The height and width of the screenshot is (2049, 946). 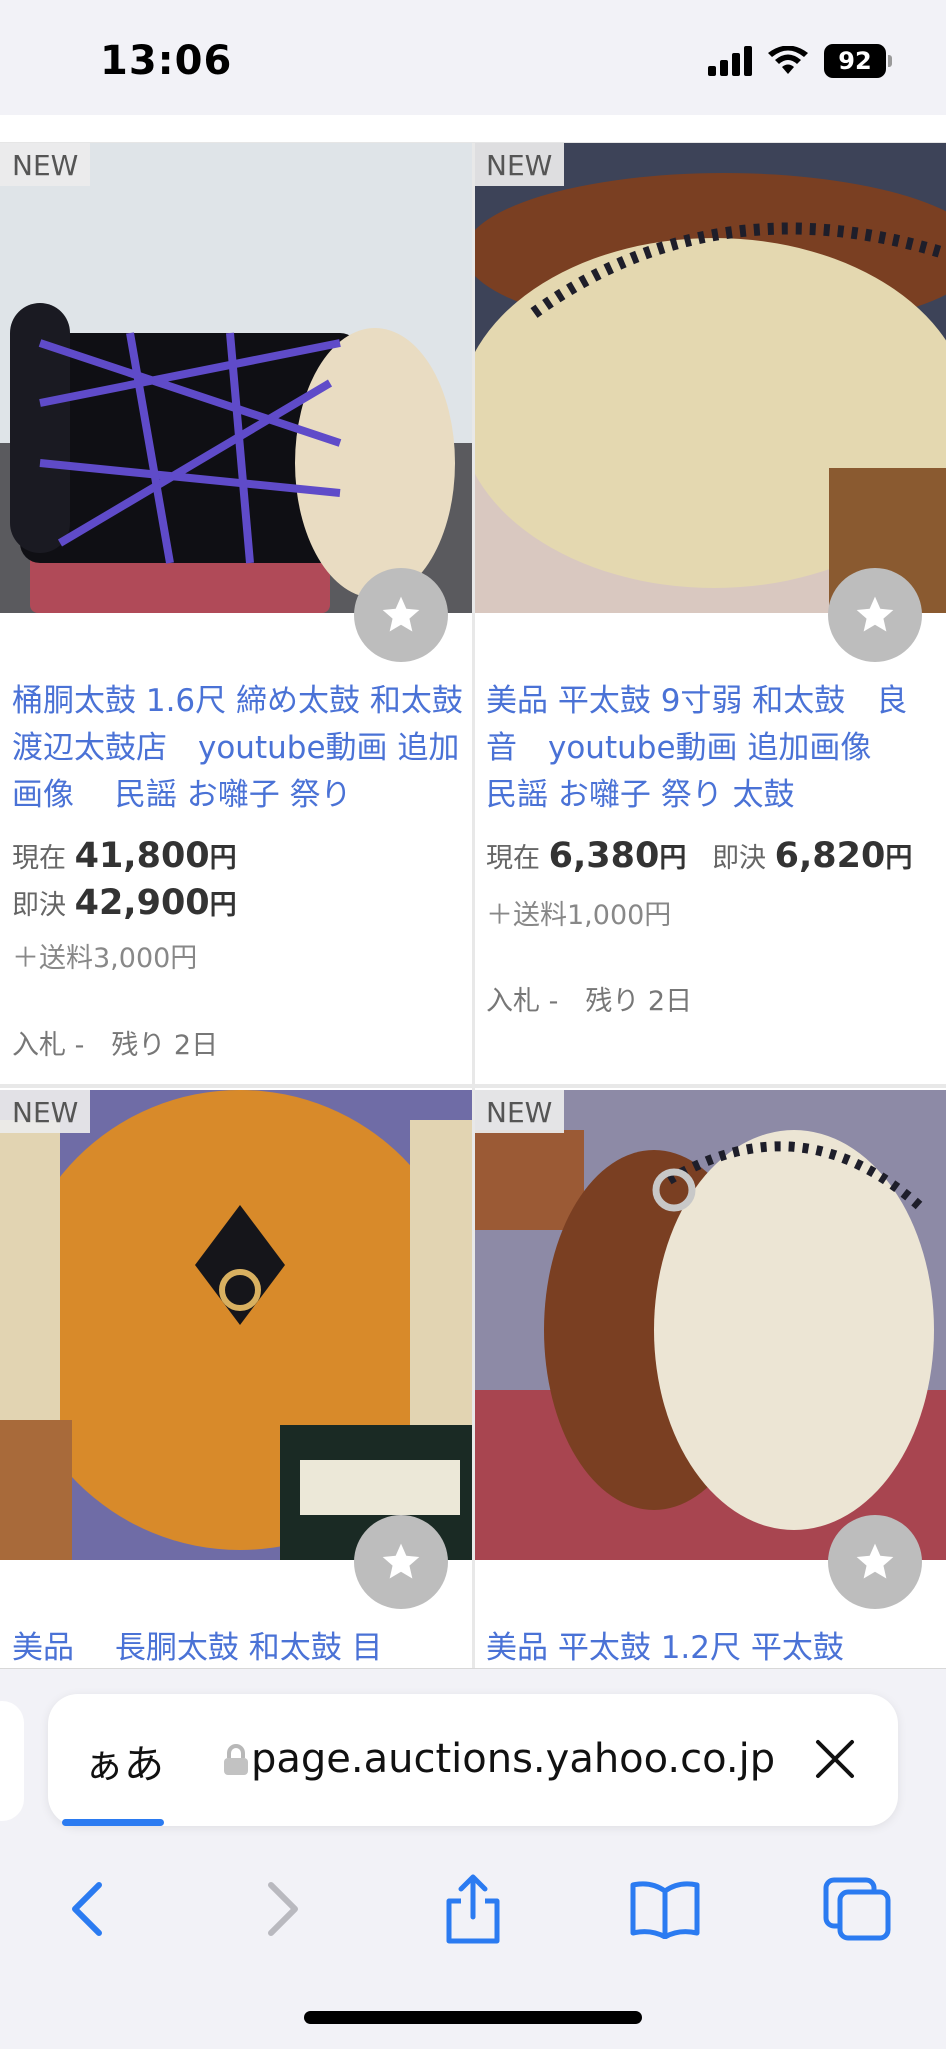 What do you see at coordinates (699, 856) in the screenshot?
I see `price-line: 現在 6,380円 即決 6,820円` at bounding box center [699, 856].